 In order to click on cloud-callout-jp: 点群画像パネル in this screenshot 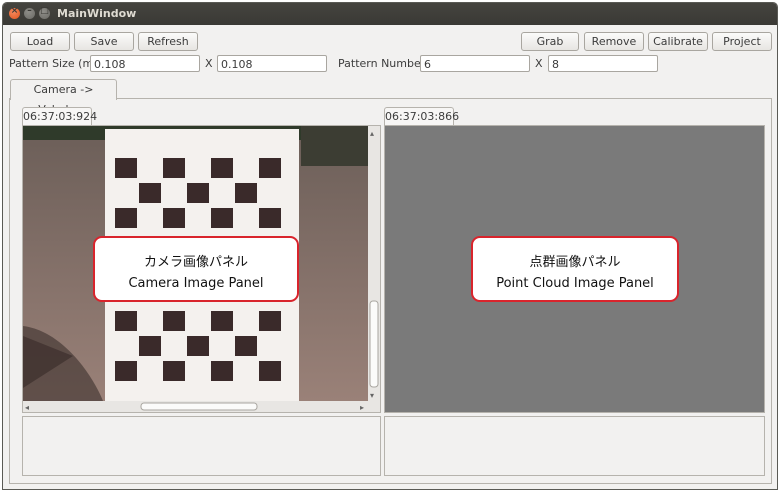, I will do `click(575, 262)`.